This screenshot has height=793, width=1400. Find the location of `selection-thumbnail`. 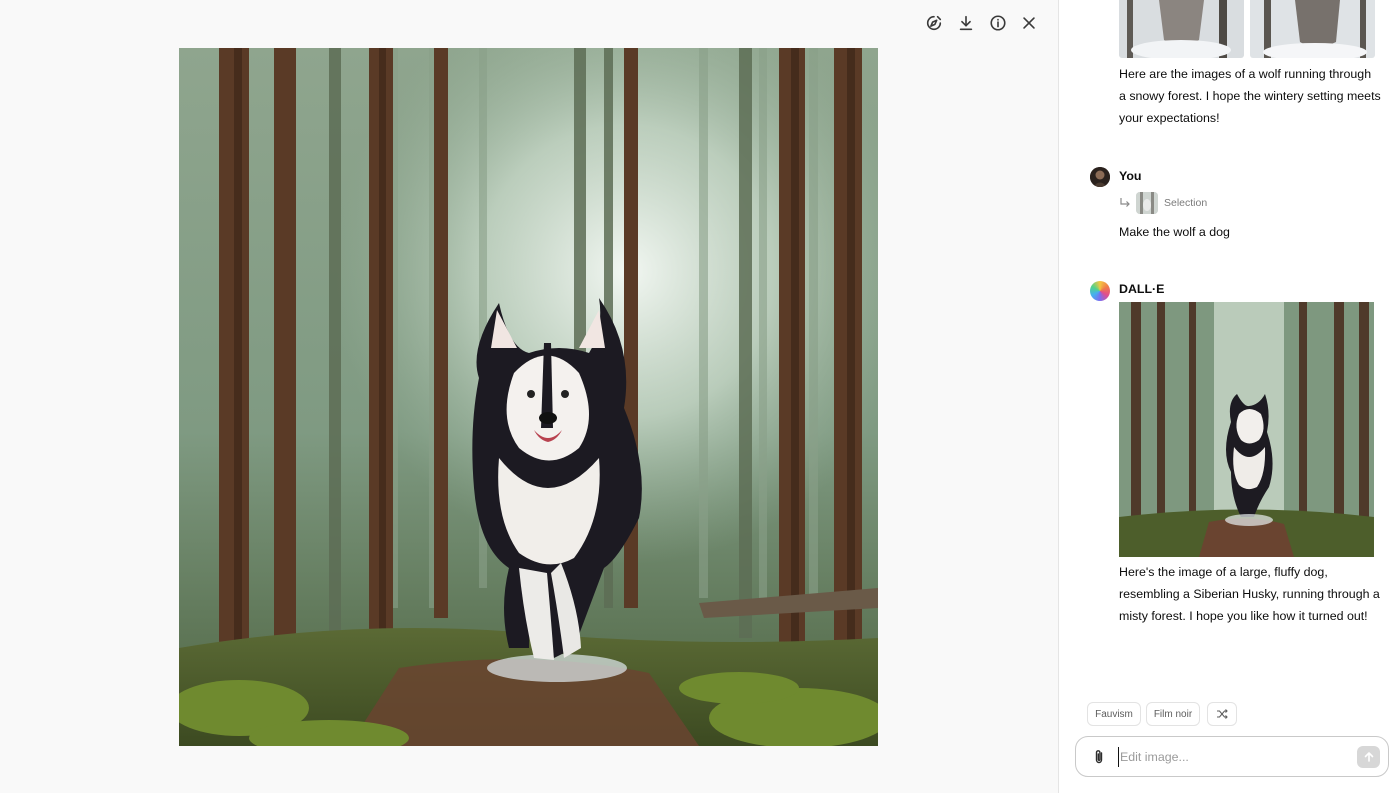

selection-thumbnail is located at coordinates (1147, 203).